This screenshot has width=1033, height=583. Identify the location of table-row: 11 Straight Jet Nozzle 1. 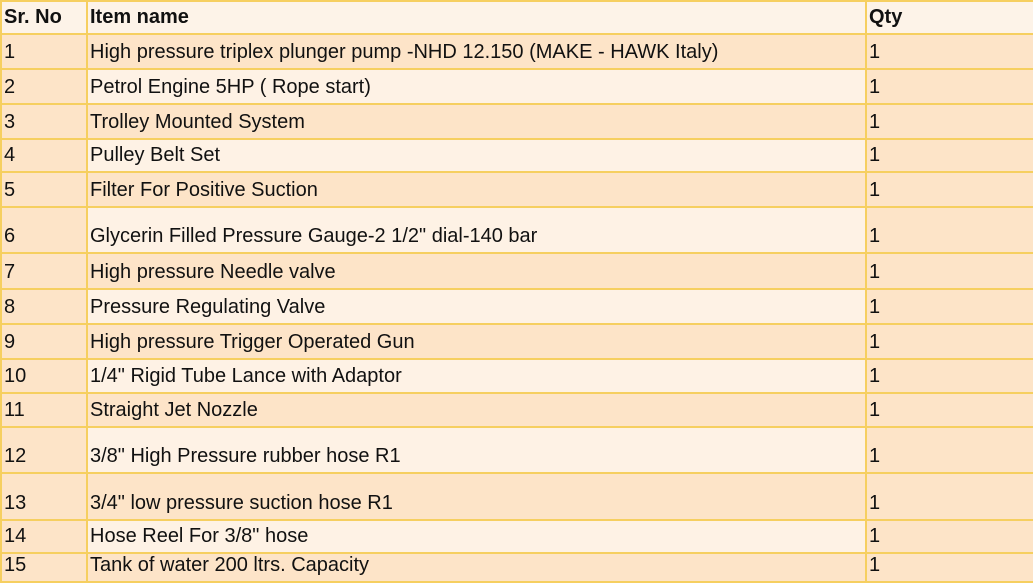
(516, 410).